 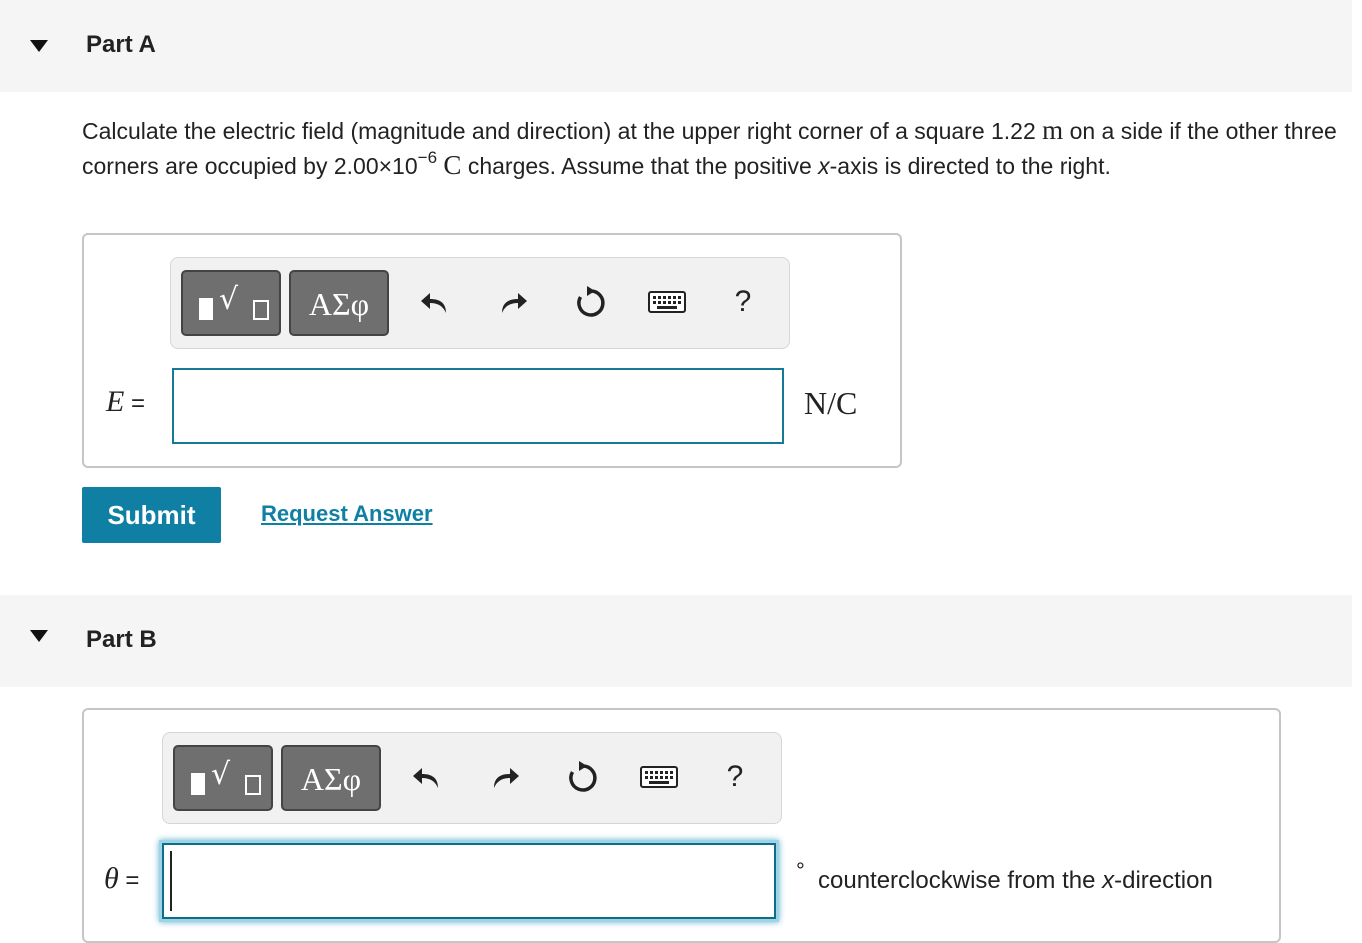 I want to click on theta-label: θ =, so click(x=121, y=879).